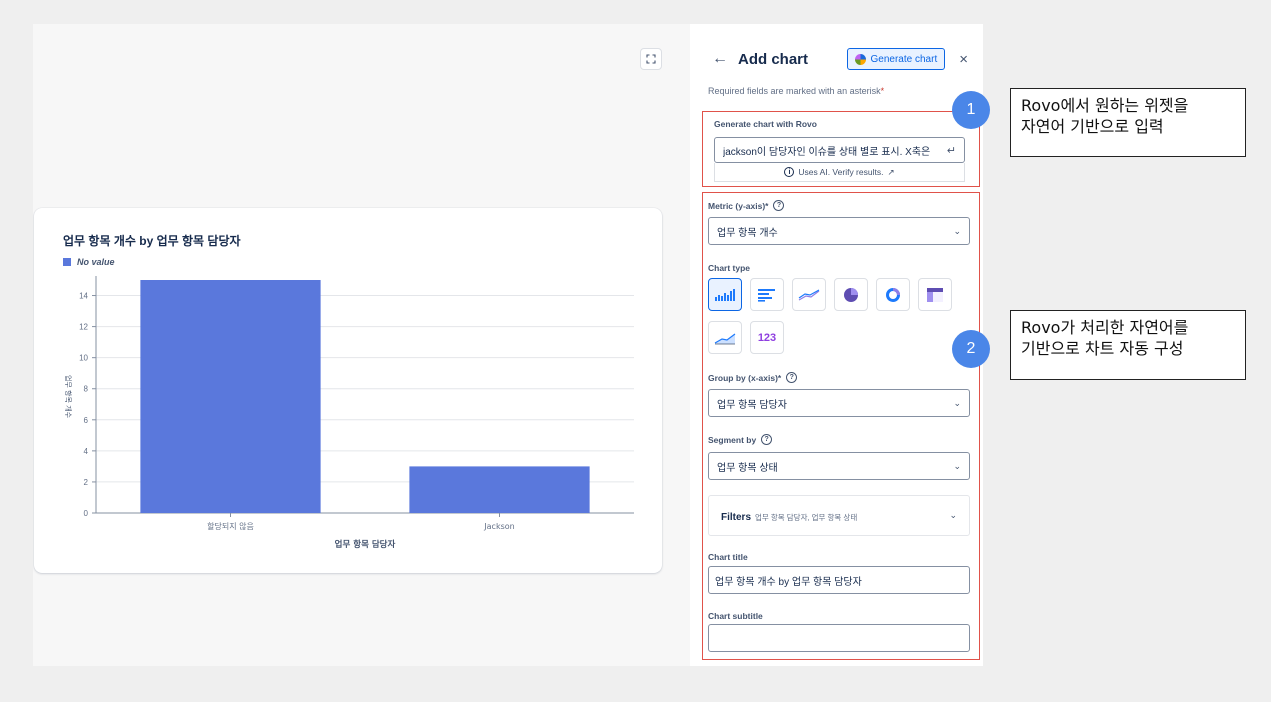 The image size is (1271, 702). Describe the element at coordinates (365, 544) in the screenshot. I see `x-axis-title: 업무 항목 담당자` at that location.